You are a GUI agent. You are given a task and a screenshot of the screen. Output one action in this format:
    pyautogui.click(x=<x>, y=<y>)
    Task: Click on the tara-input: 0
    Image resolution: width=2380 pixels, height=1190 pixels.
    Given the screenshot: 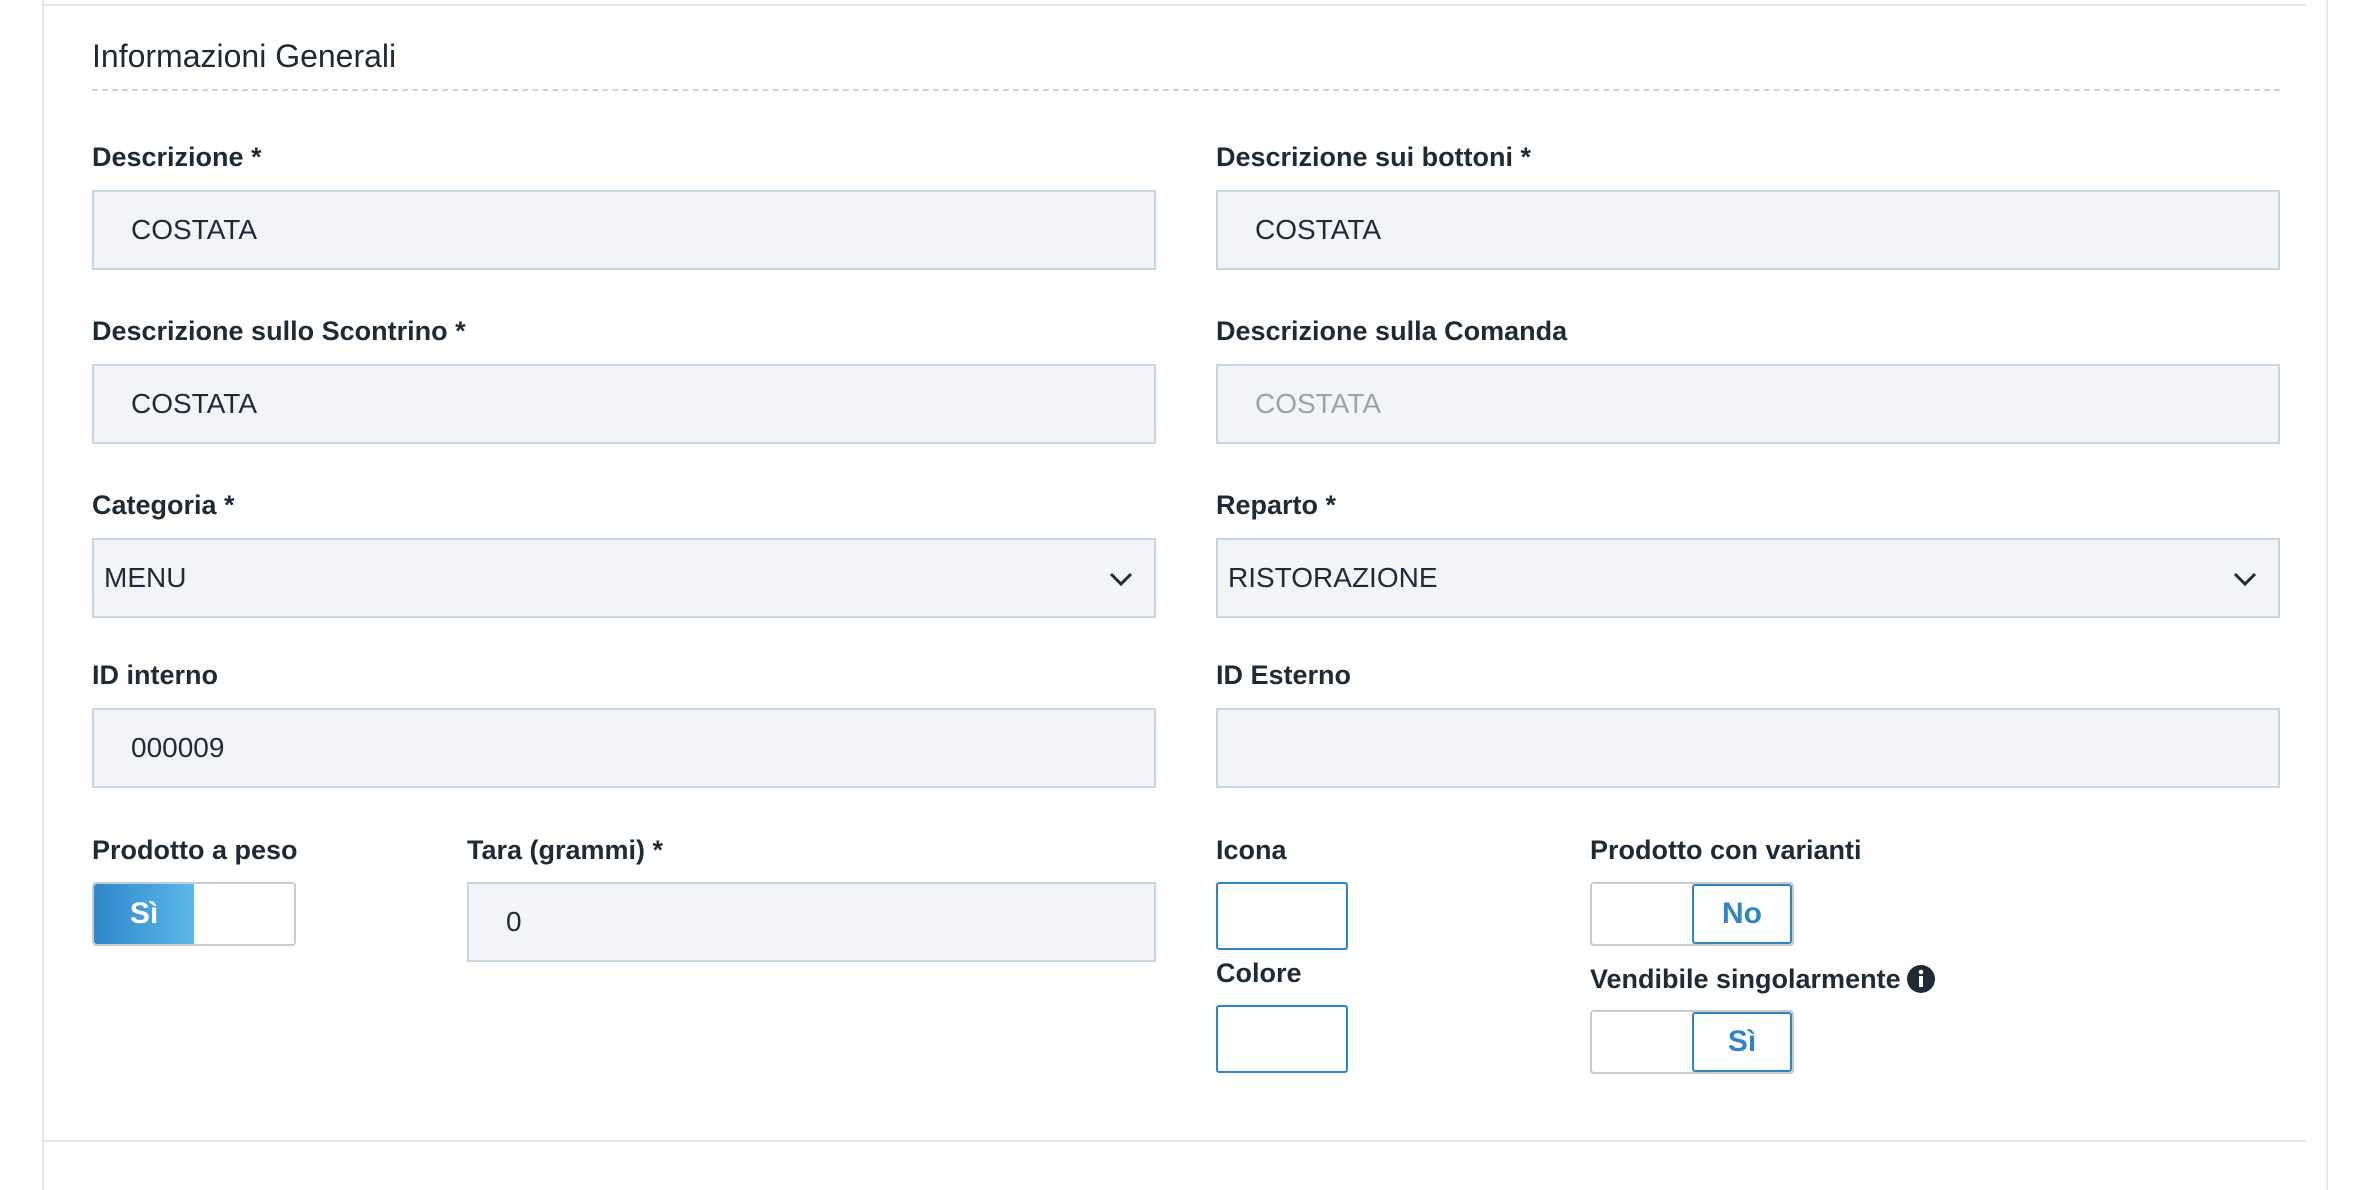 What is the action you would take?
    pyautogui.click(x=811, y=922)
    